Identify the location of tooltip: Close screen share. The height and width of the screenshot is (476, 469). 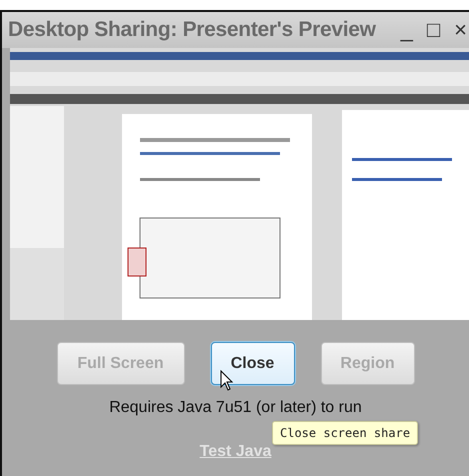
(345, 433).